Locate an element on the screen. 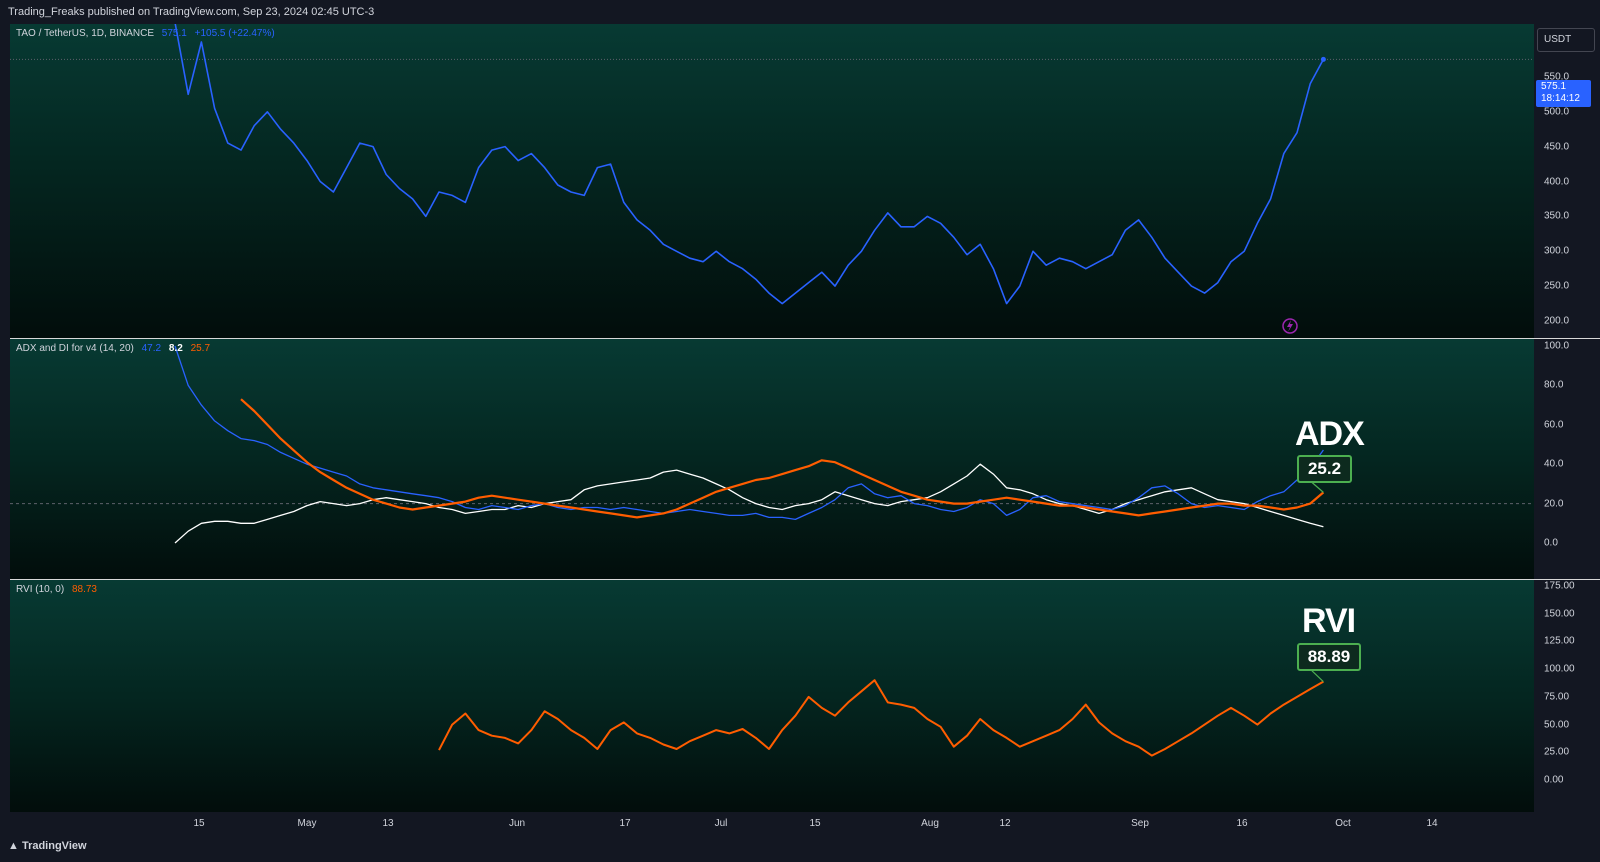 The width and height of the screenshot is (1600, 862). rvi-annotation-label: RVI is located at coordinates (1329, 621).